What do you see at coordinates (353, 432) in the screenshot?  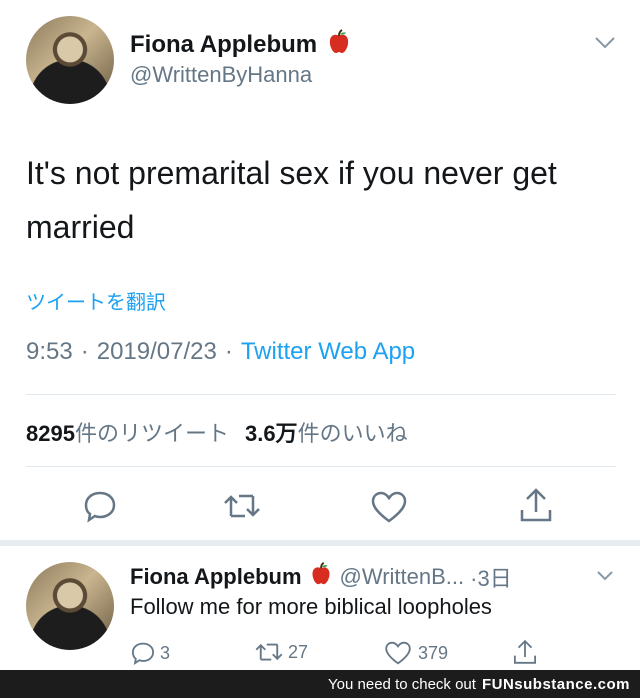 I see `like-count-label: 件のいいね` at bounding box center [353, 432].